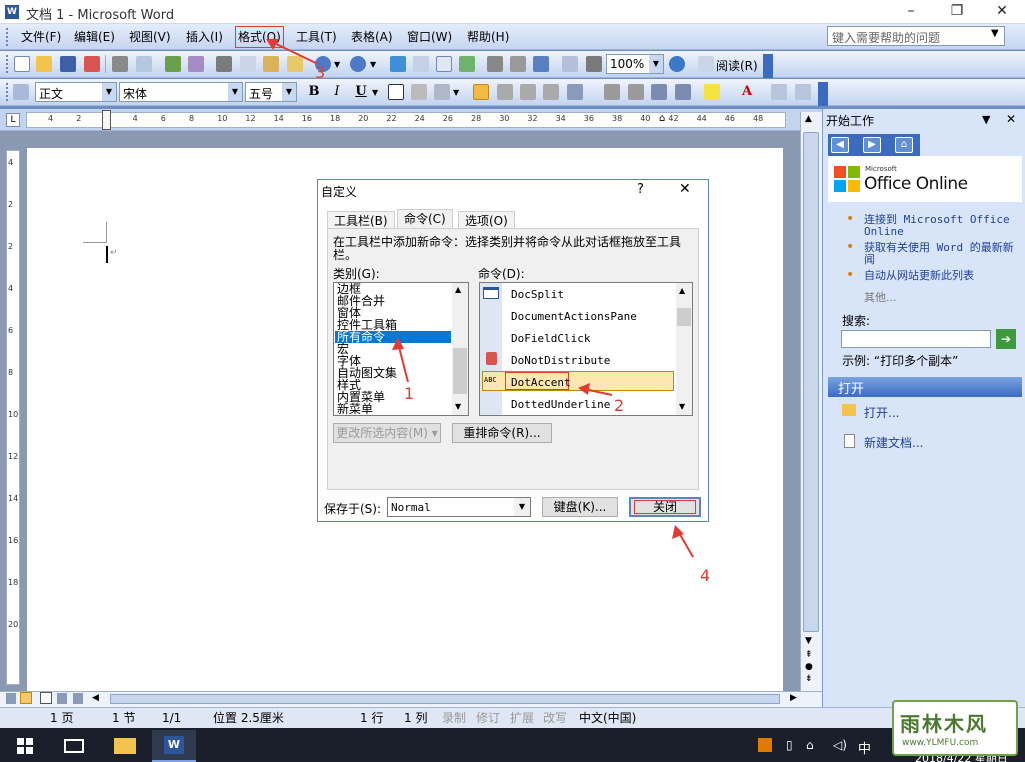  I want to click on task-pane-menu-icon: ▼, so click(986, 119).